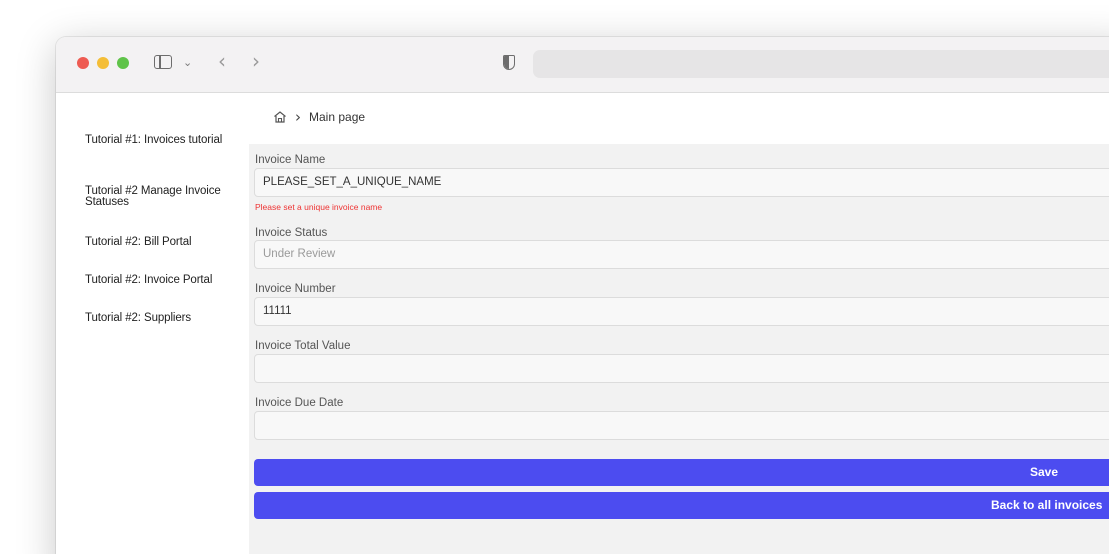 This screenshot has height=554, width=1109. What do you see at coordinates (160, 196) in the screenshot?
I see `sidebar-item-manage-invoice-statuses: Tutorial #2 Manage Invoice Statuses` at bounding box center [160, 196].